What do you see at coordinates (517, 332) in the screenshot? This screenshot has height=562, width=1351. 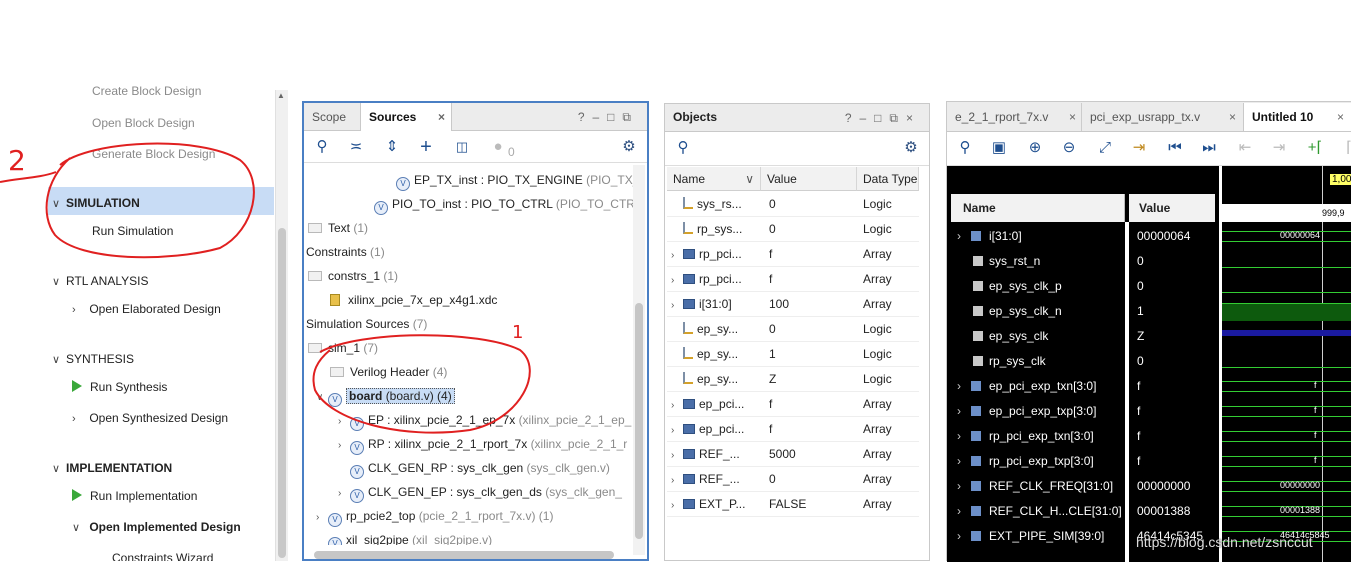 I see `annotation-mark-1: 1` at bounding box center [517, 332].